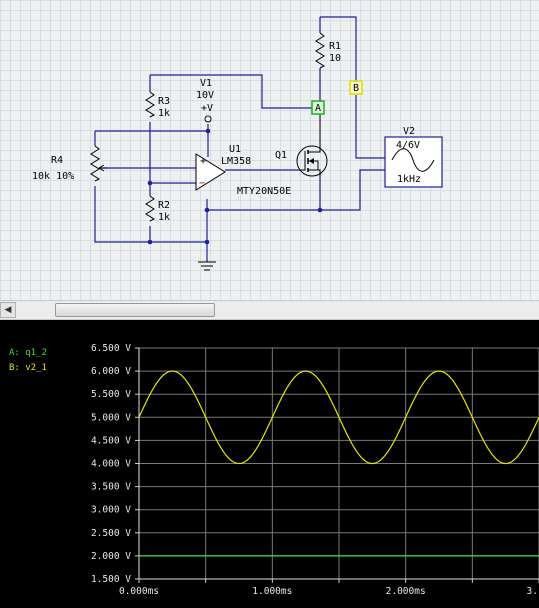 This screenshot has height=608, width=539. What do you see at coordinates (532, 591) in the screenshot?
I see `x-tick-label: 3.` at bounding box center [532, 591].